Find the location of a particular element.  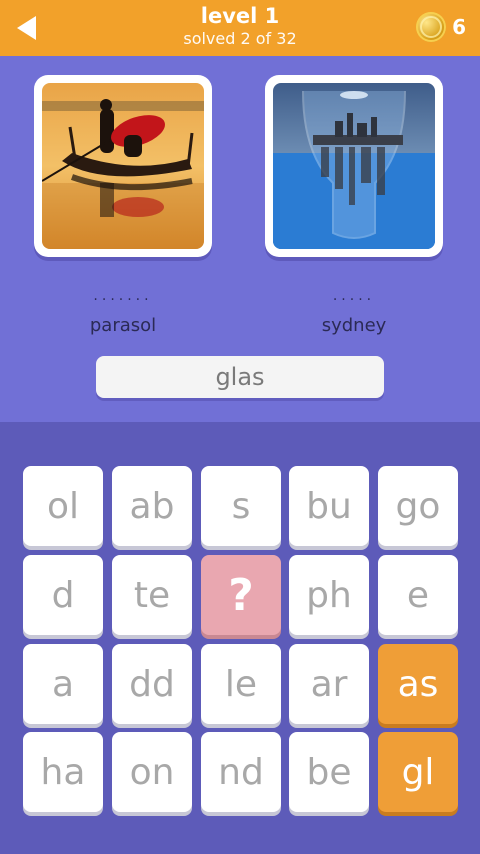

letter-tile: on is located at coordinates (152, 772).